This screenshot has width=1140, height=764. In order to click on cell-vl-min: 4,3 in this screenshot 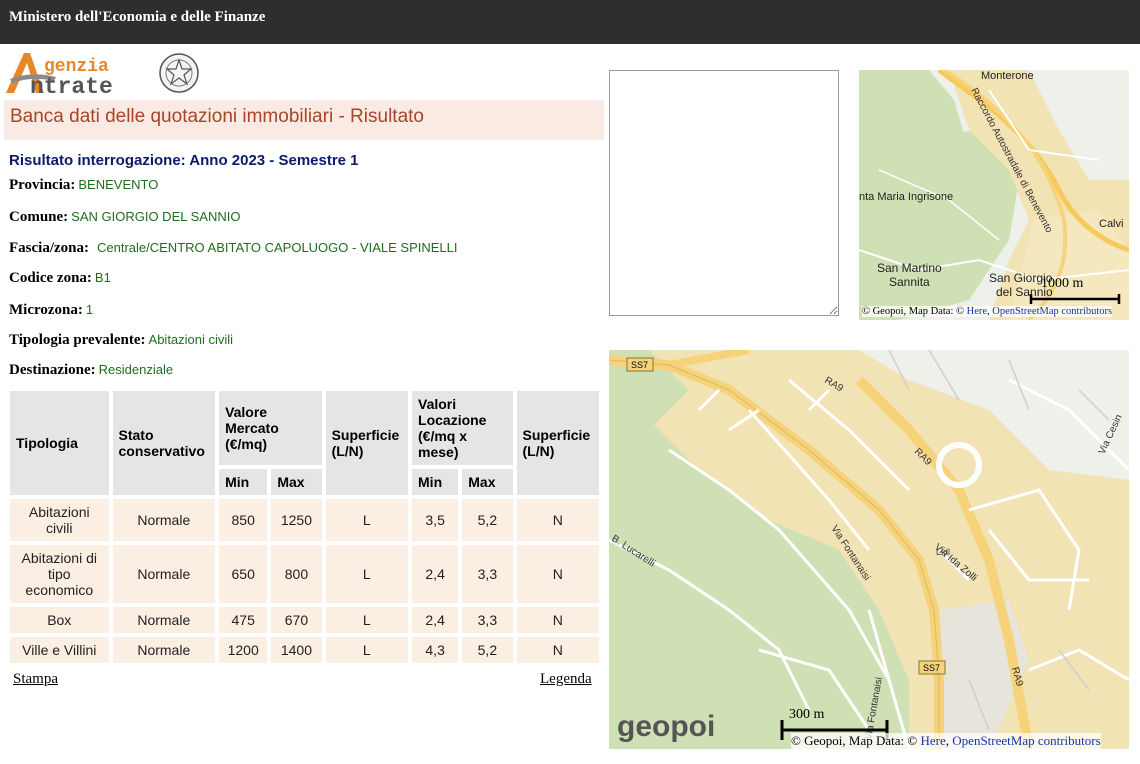, I will do `click(435, 650)`.